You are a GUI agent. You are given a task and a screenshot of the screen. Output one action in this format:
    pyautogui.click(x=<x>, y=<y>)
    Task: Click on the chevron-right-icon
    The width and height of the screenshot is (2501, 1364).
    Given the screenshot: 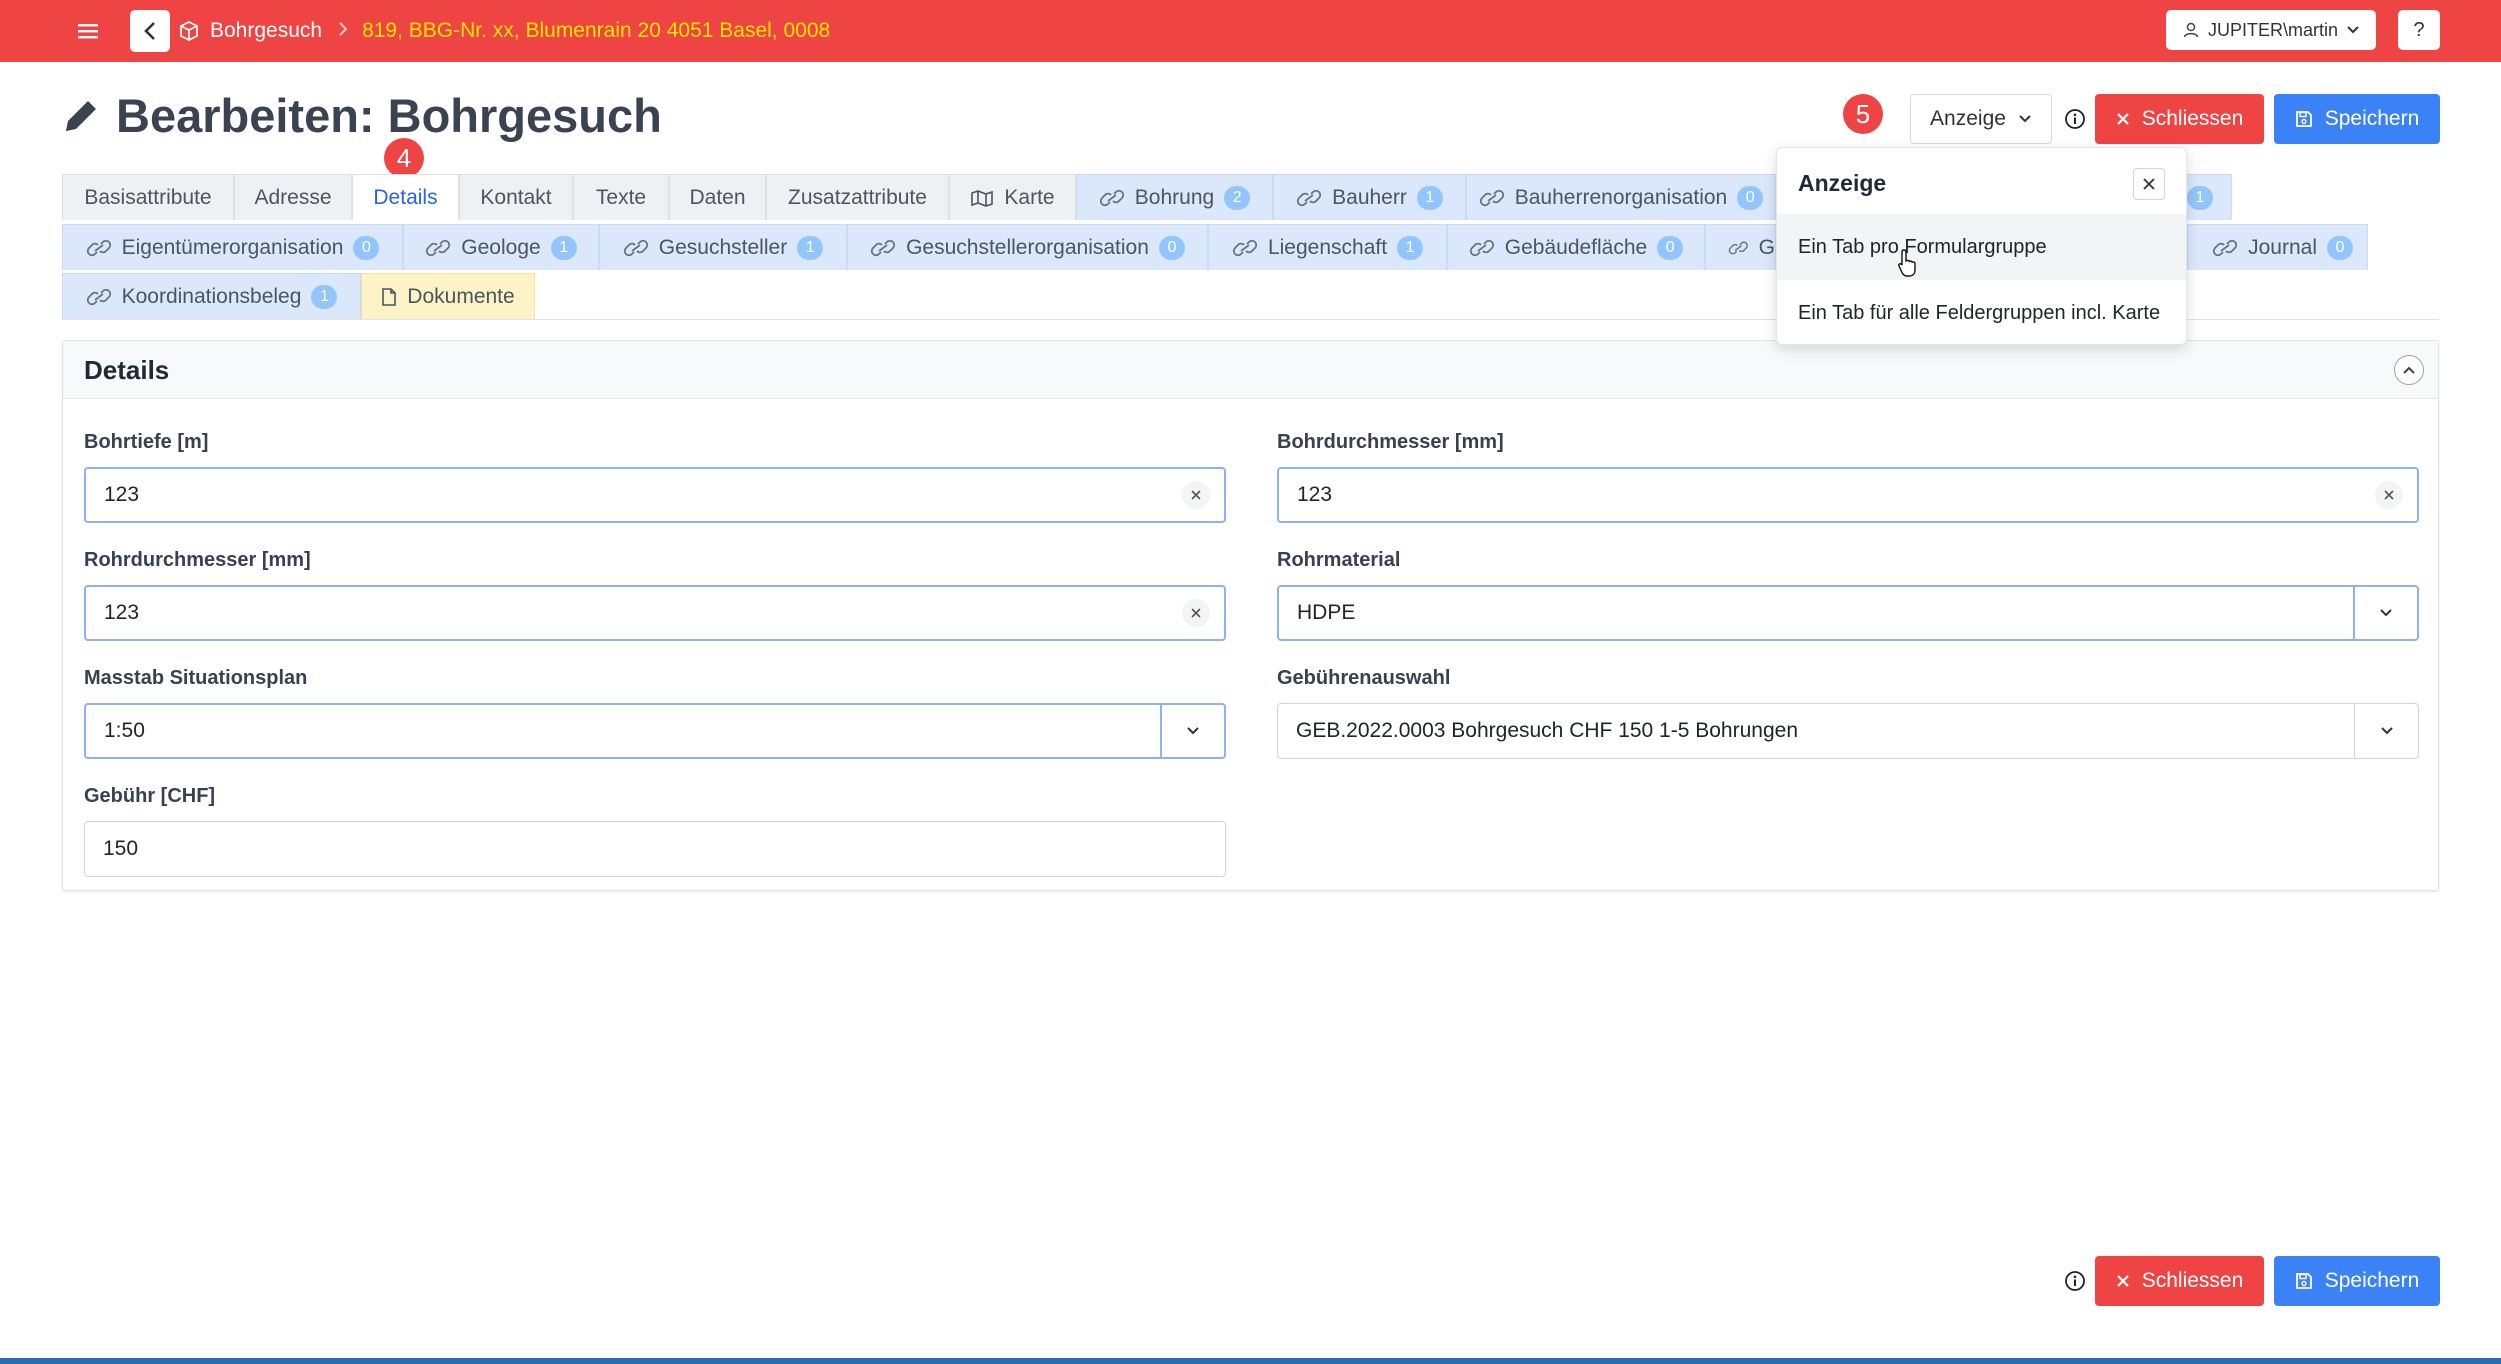 What is the action you would take?
    pyautogui.click(x=343, y=31)
    